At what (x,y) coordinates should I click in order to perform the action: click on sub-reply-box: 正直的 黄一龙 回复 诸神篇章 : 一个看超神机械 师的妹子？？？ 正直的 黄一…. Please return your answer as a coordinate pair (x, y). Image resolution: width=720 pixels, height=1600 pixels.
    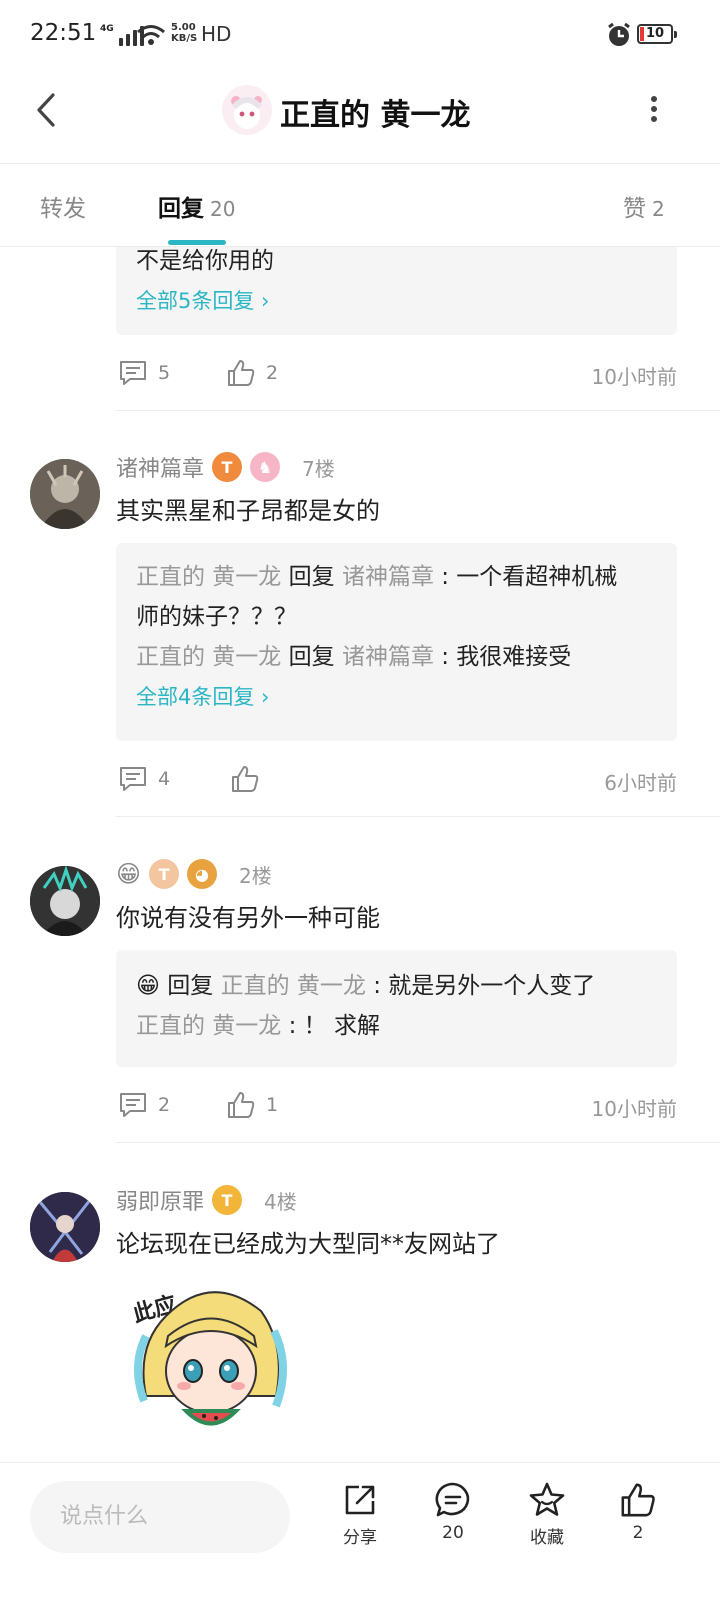
    Looking at the image, I should click on (396, 642).